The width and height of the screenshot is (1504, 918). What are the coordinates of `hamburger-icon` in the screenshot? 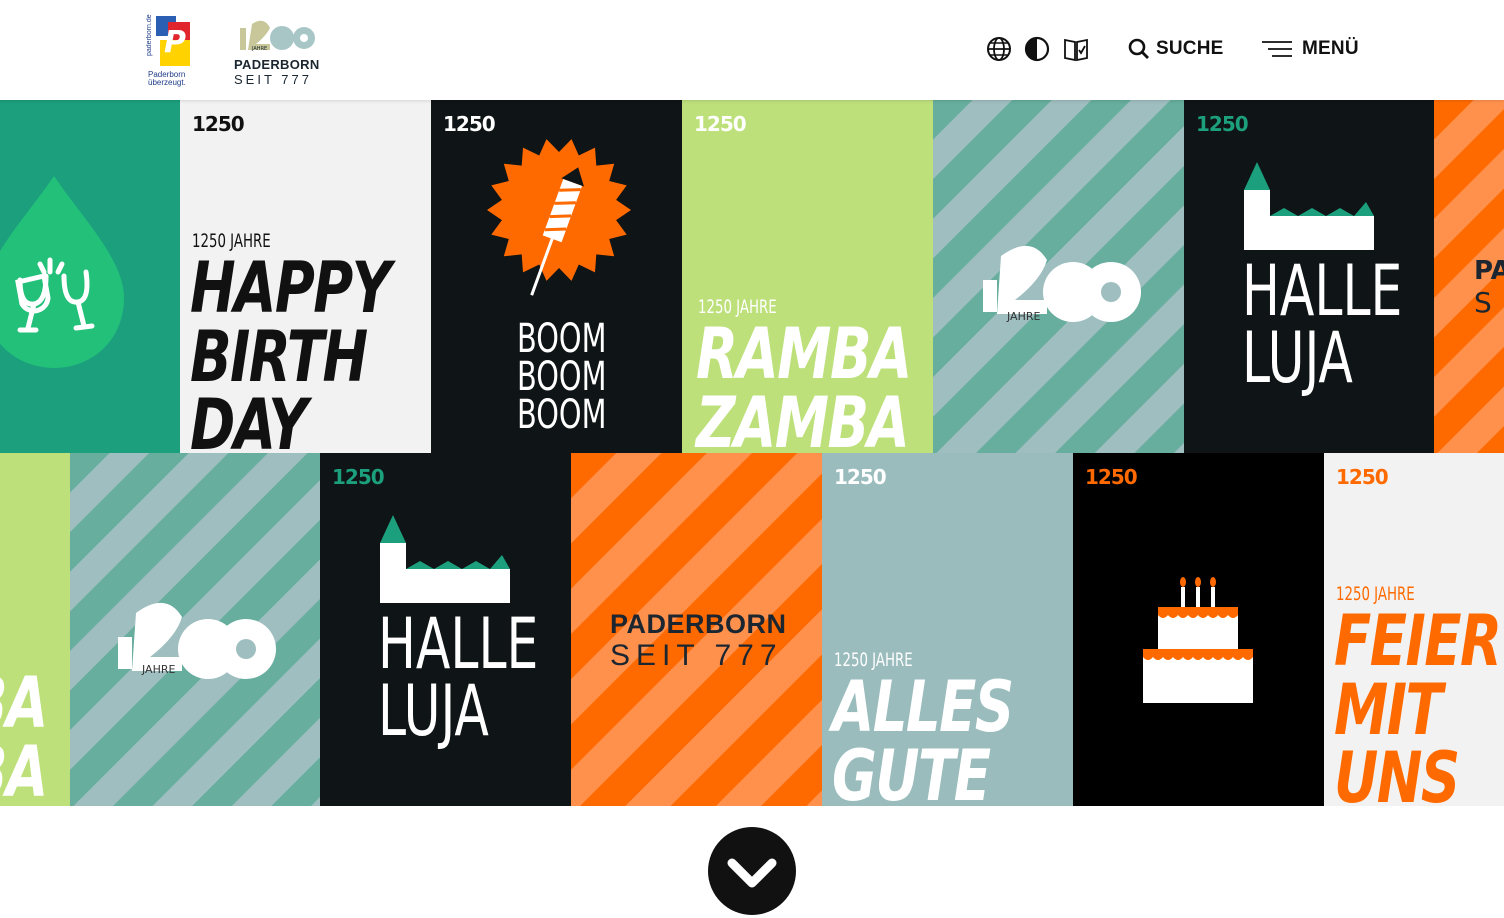 It's located at (1277, 49).